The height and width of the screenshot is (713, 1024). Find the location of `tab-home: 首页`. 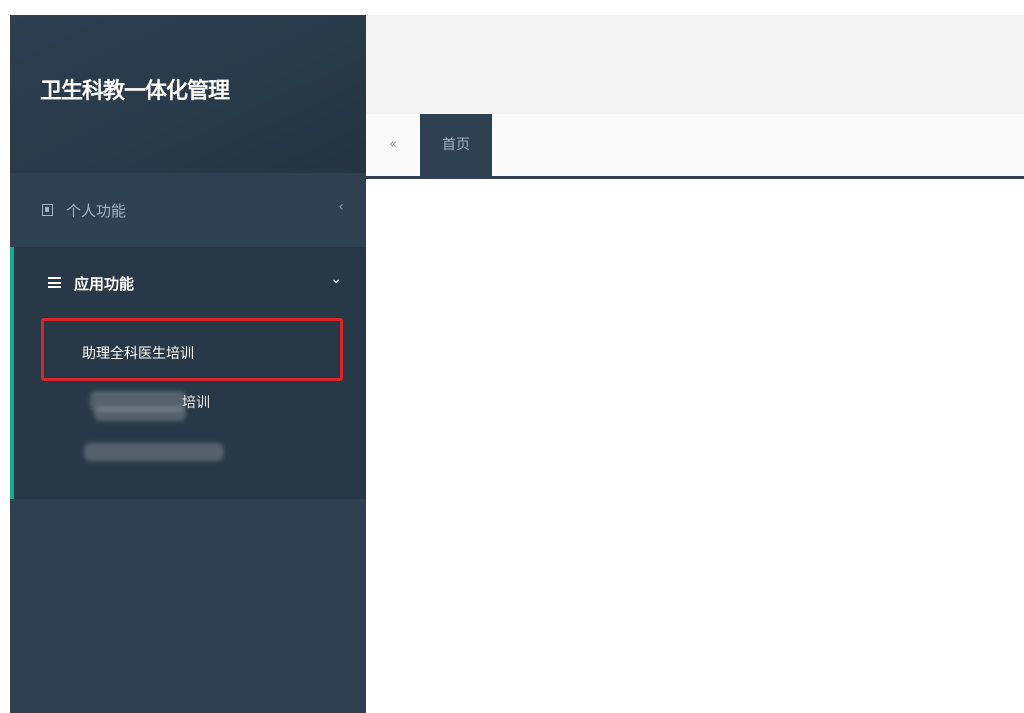

tab-home: 首页 is located at coordinates (456, 145).